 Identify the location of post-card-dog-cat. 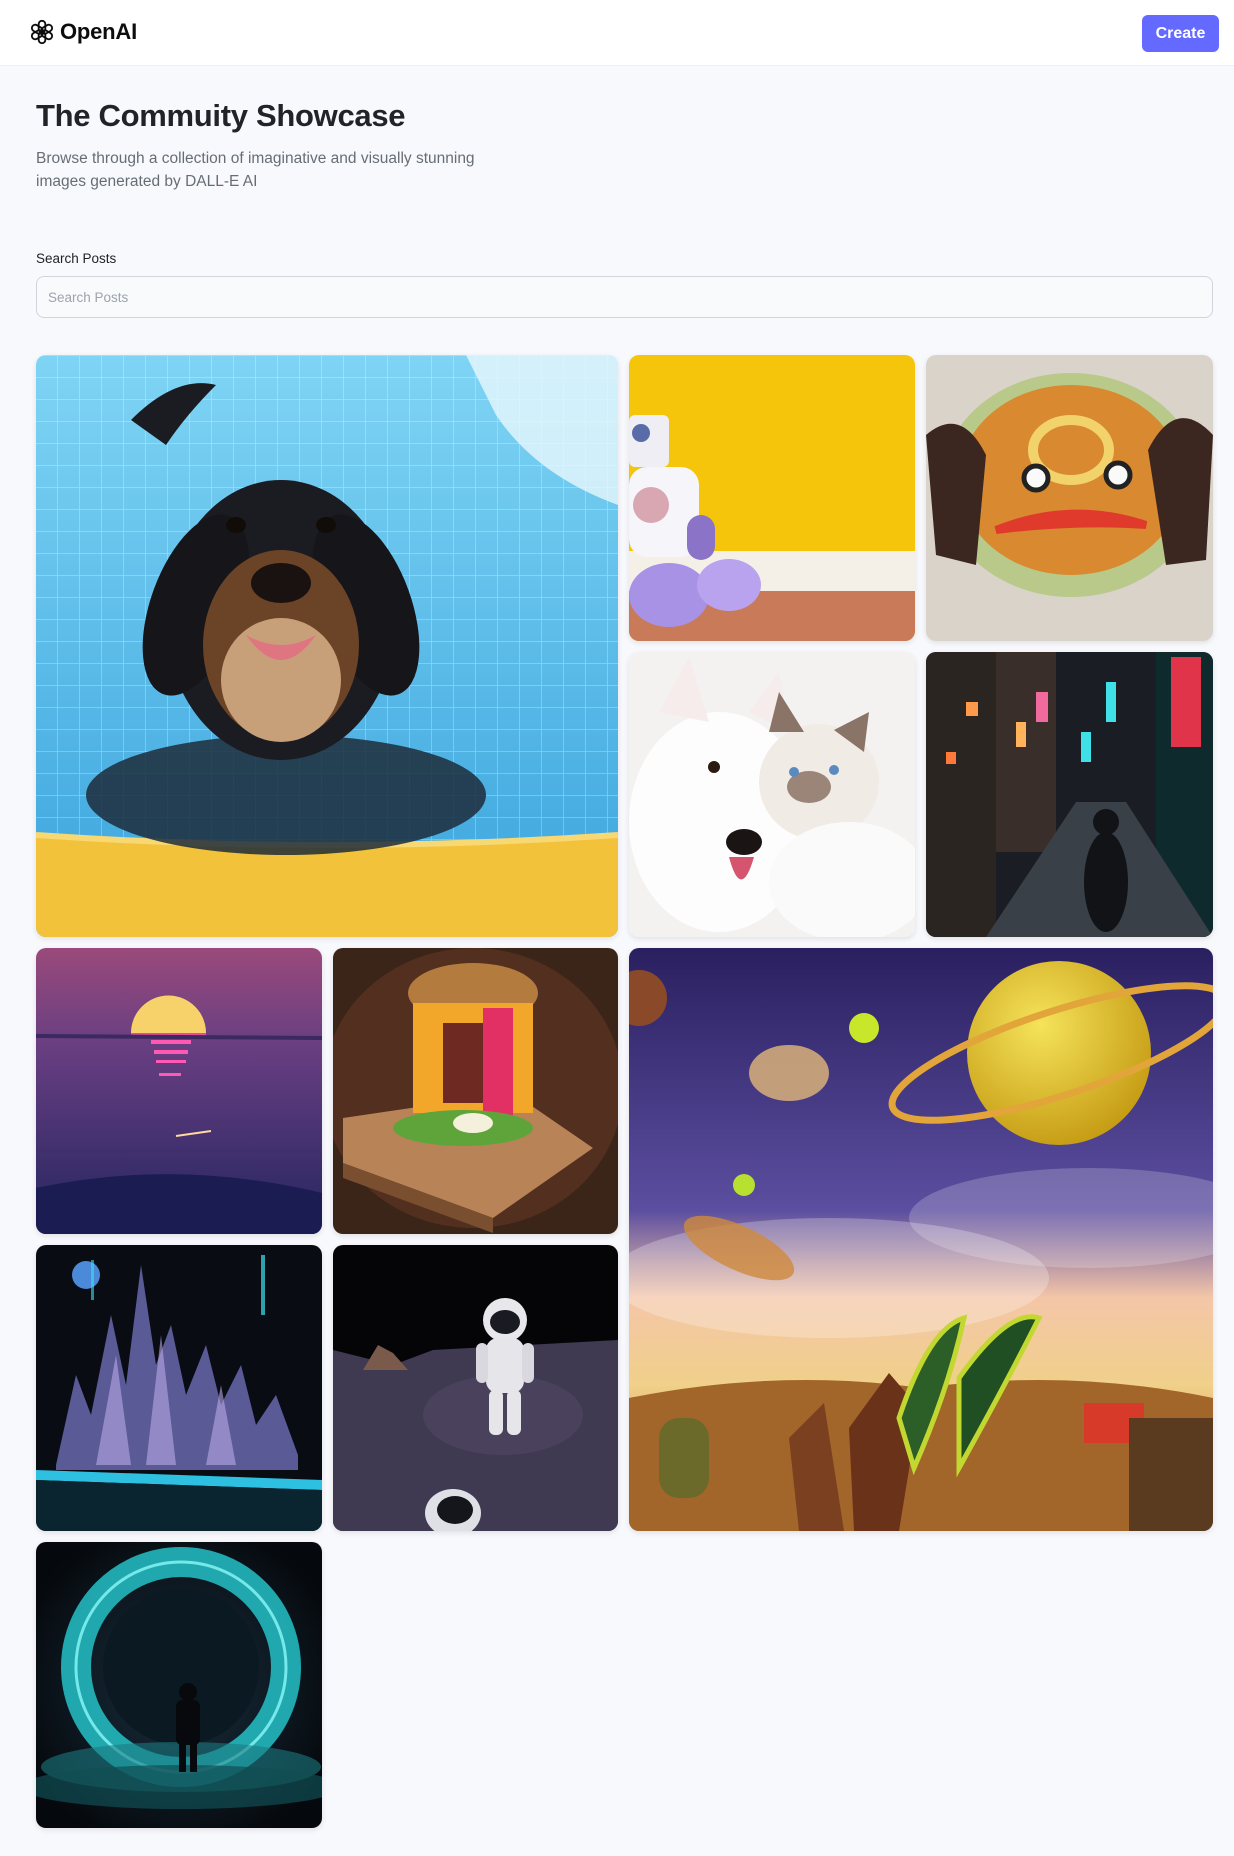
(772, 794).